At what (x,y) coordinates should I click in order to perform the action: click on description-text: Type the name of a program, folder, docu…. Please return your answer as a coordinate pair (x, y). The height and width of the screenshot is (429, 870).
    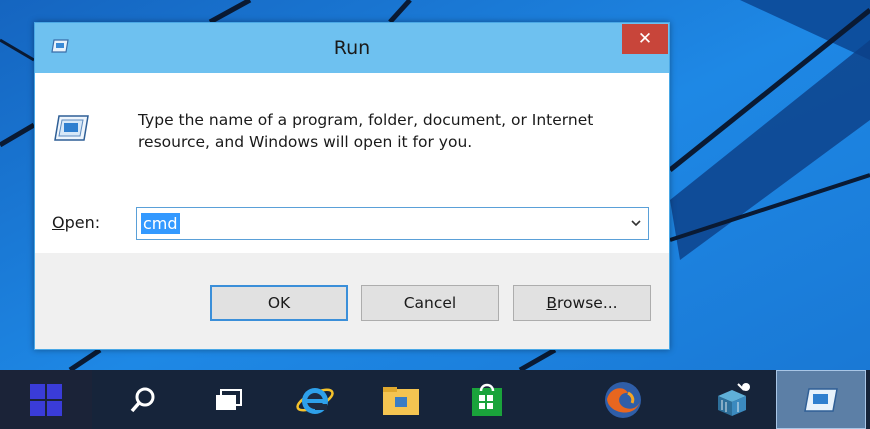
    Looking at the image, I should click on (366, 131).